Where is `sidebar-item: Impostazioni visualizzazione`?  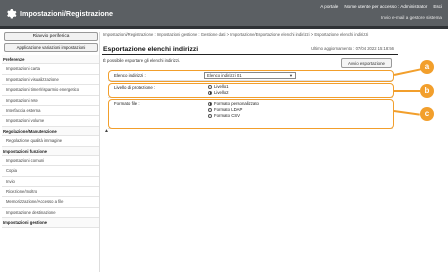
sidebar-item: Impostazioni visualizzazione is located at coordinates (50, 80).